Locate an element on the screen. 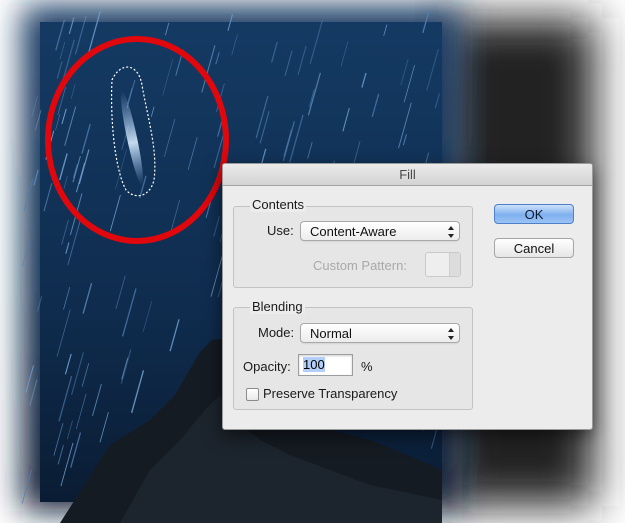 The image size is (626, 523). use-label: Use: is located at coordinates (280, 230).